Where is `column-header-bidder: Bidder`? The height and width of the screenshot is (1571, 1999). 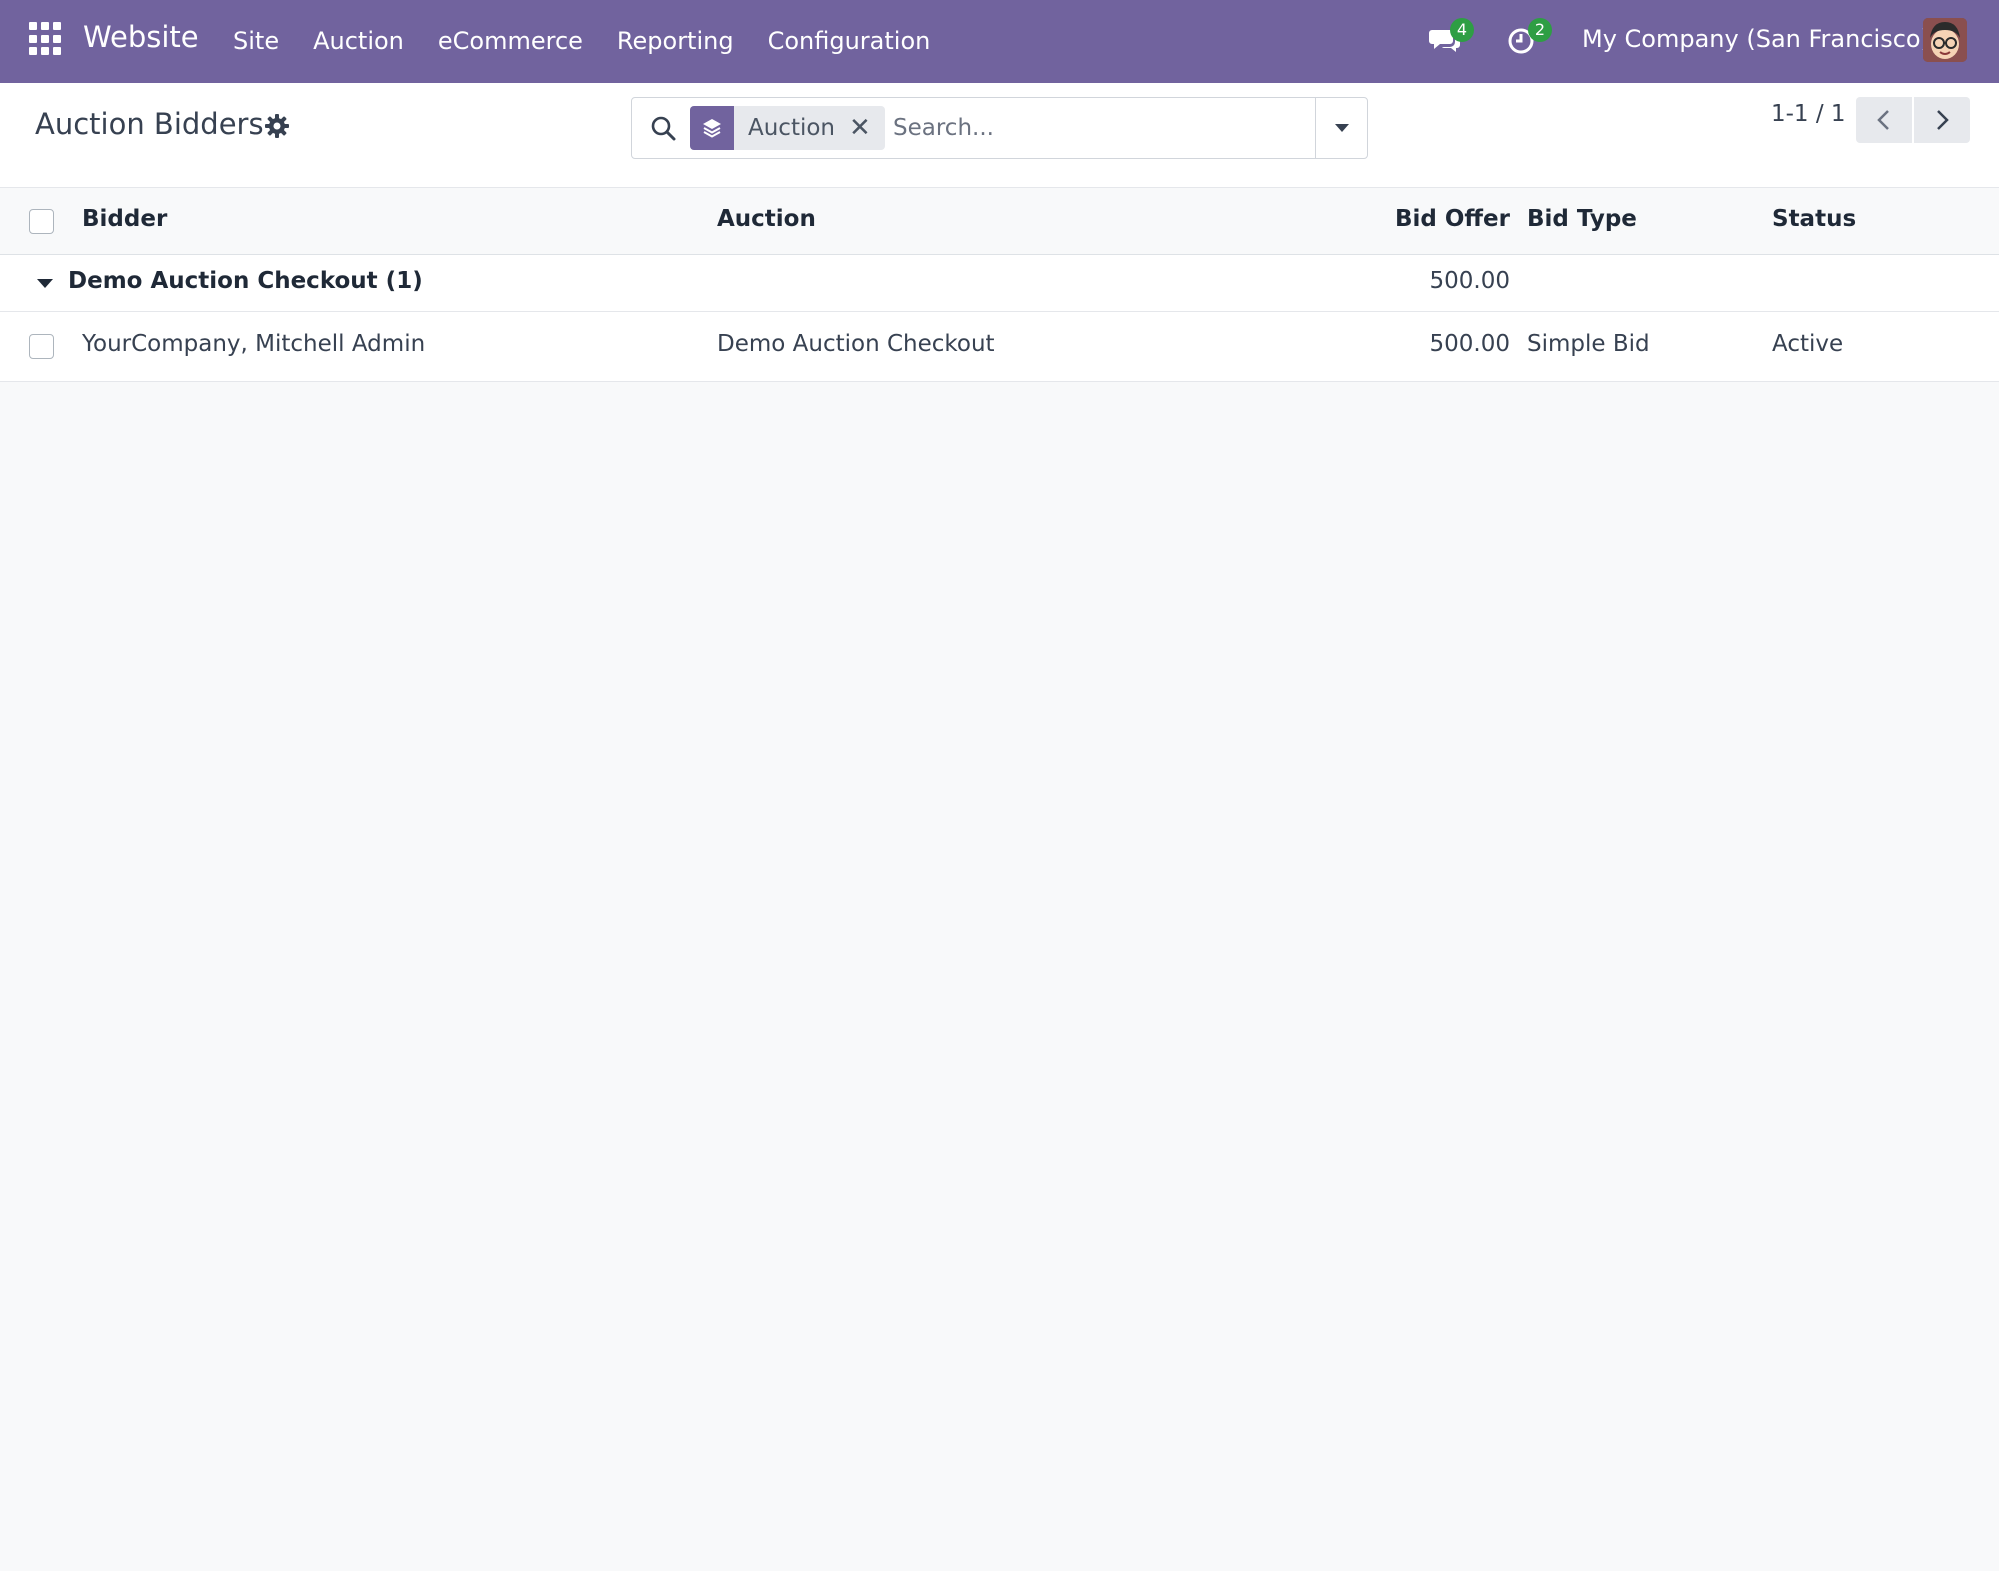 column-header-bidder: Bidder is located at coordinates (124, 219).